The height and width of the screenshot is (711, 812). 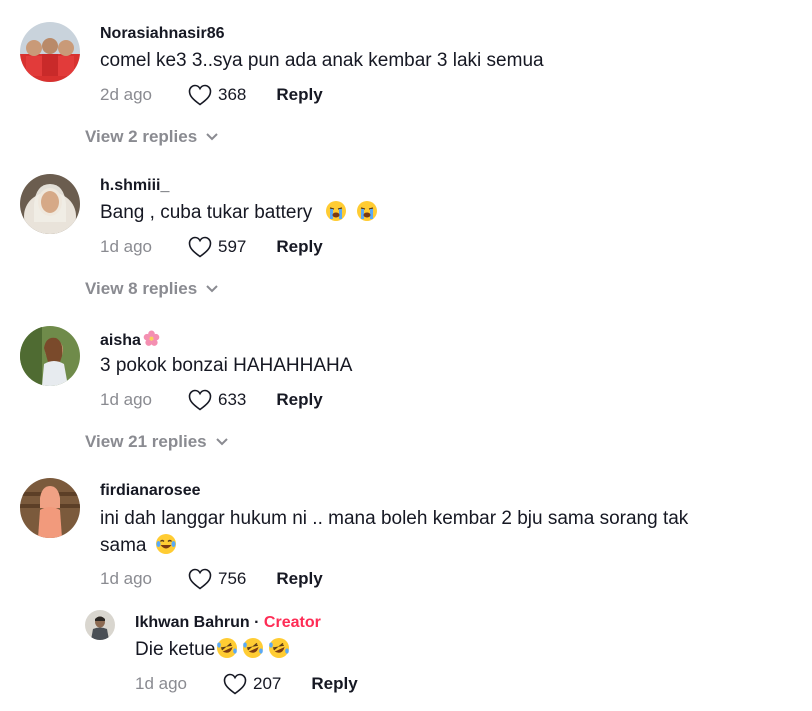 I want to click on view-replies-button: View 21 replies, so click(x=157, y=442).